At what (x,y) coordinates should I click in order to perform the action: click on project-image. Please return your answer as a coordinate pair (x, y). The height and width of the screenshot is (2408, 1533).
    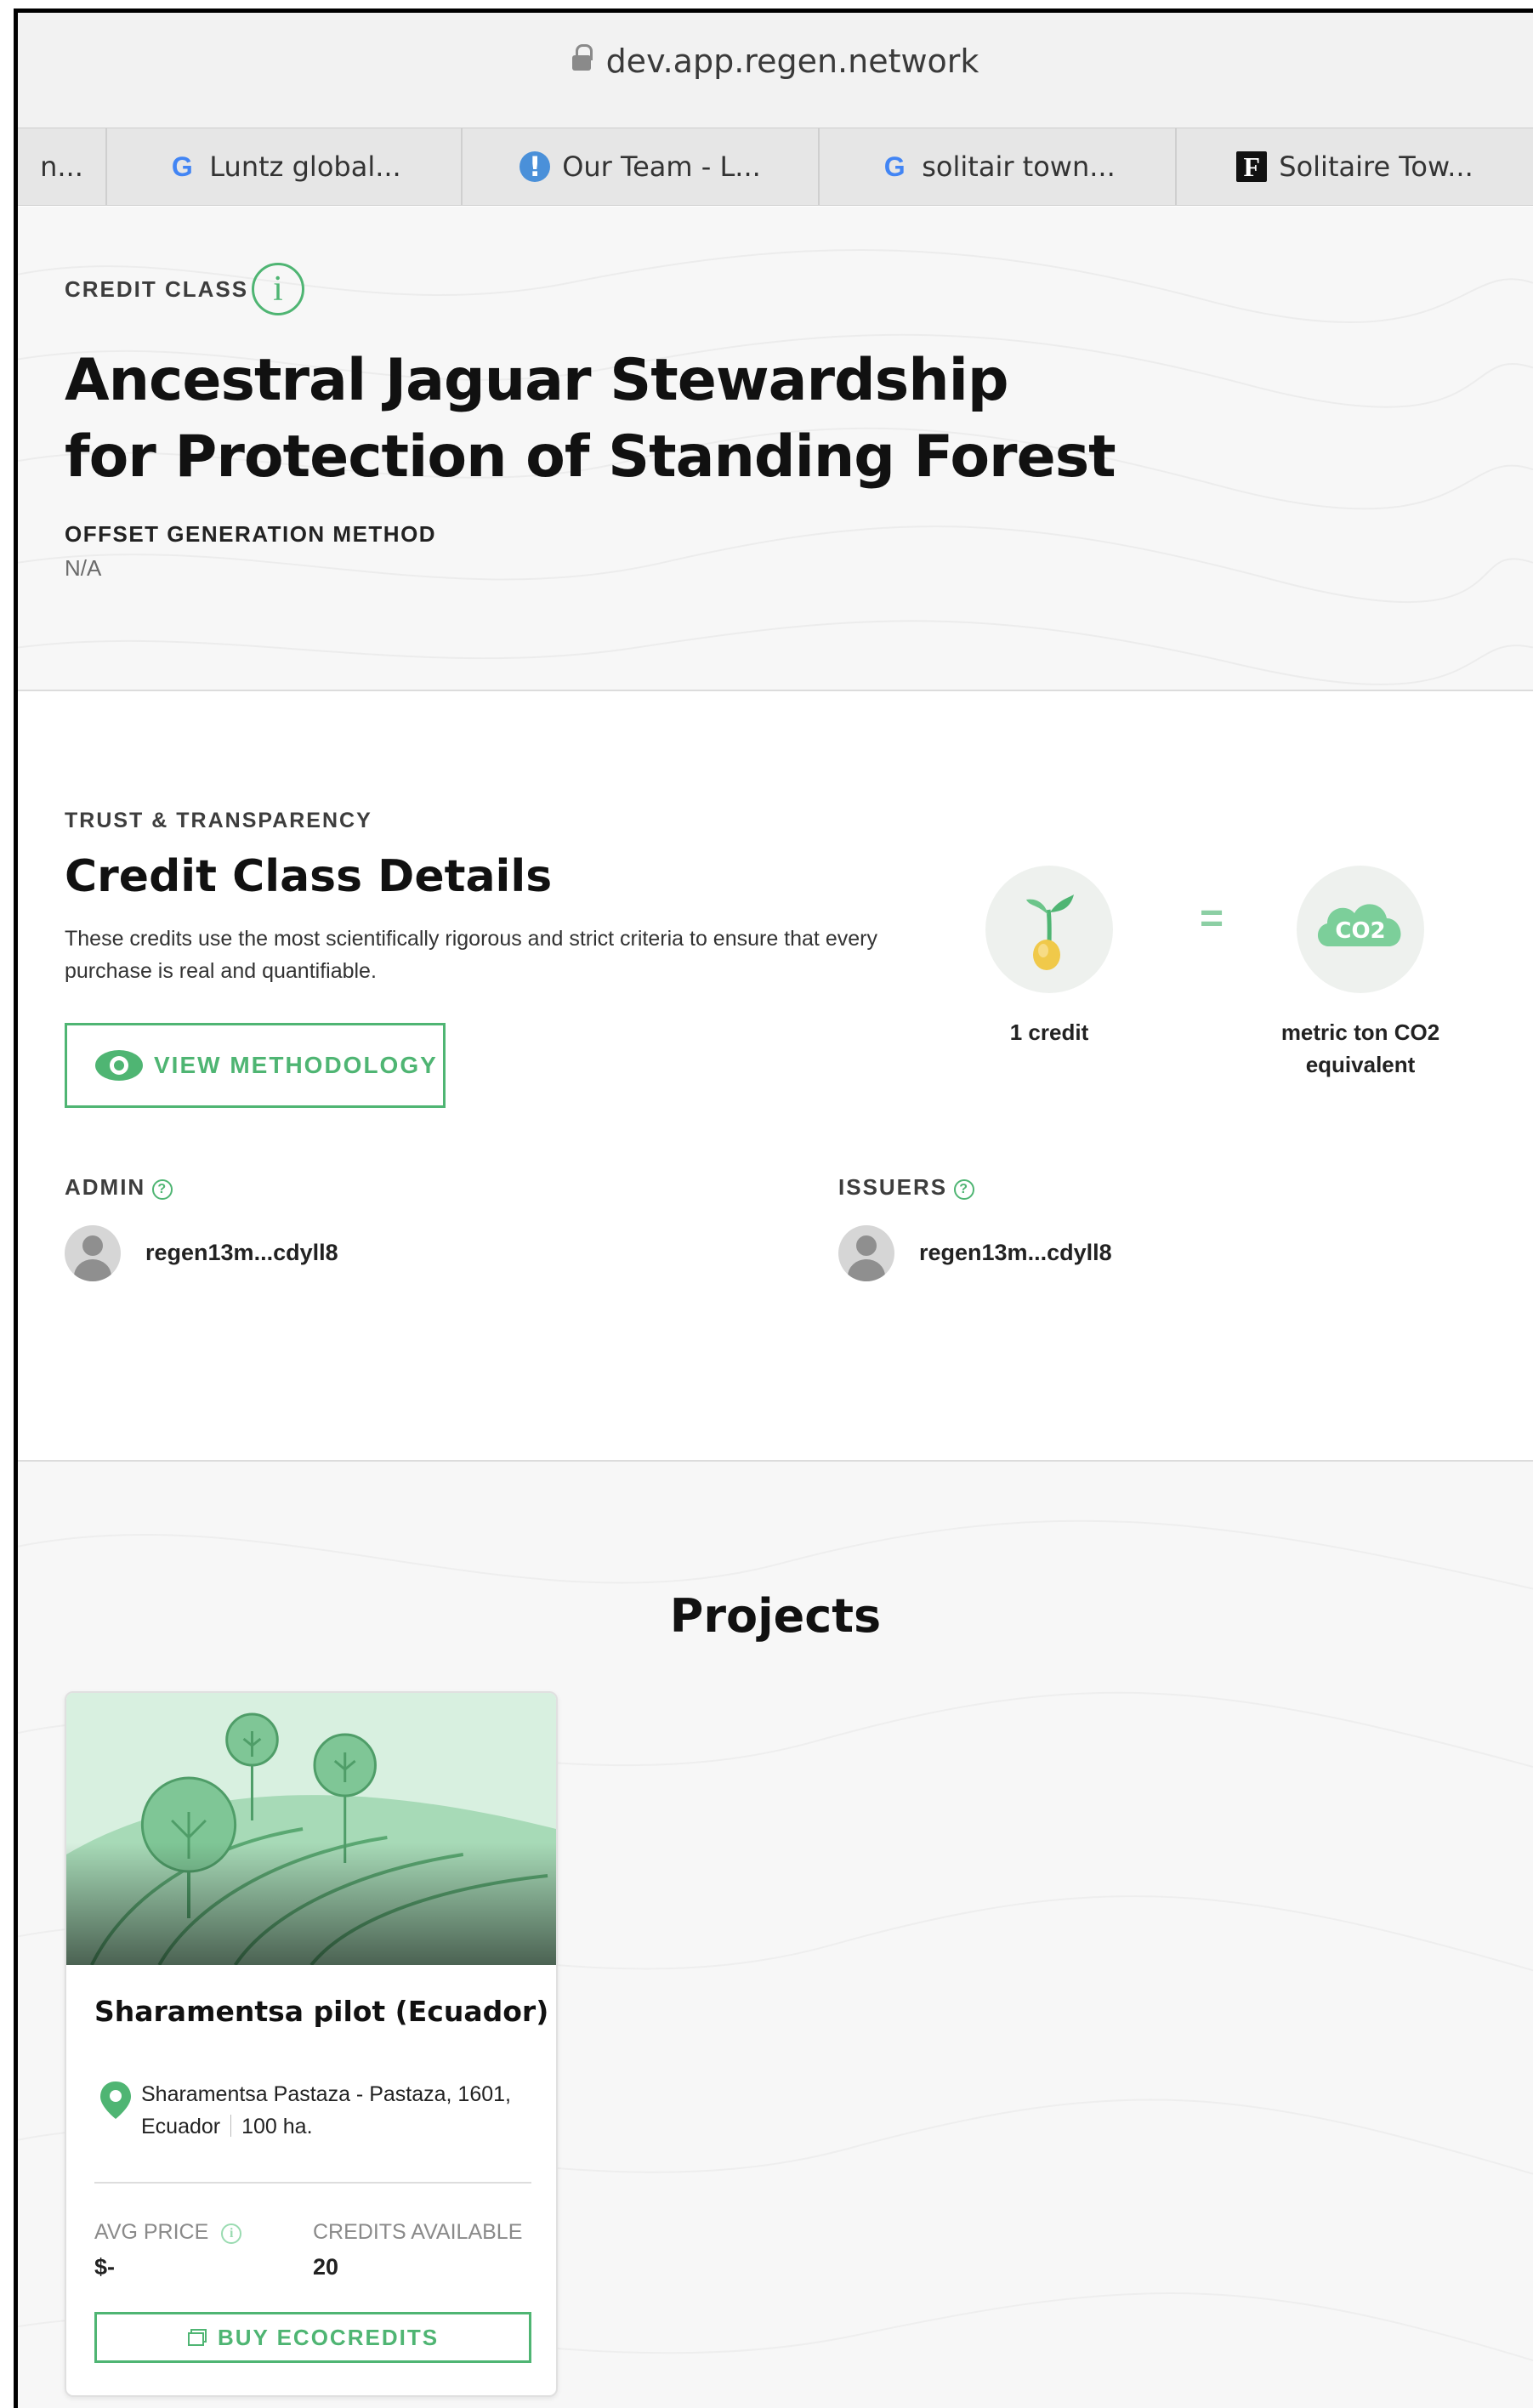
    Looking at the image, I should click on (311, 1829).